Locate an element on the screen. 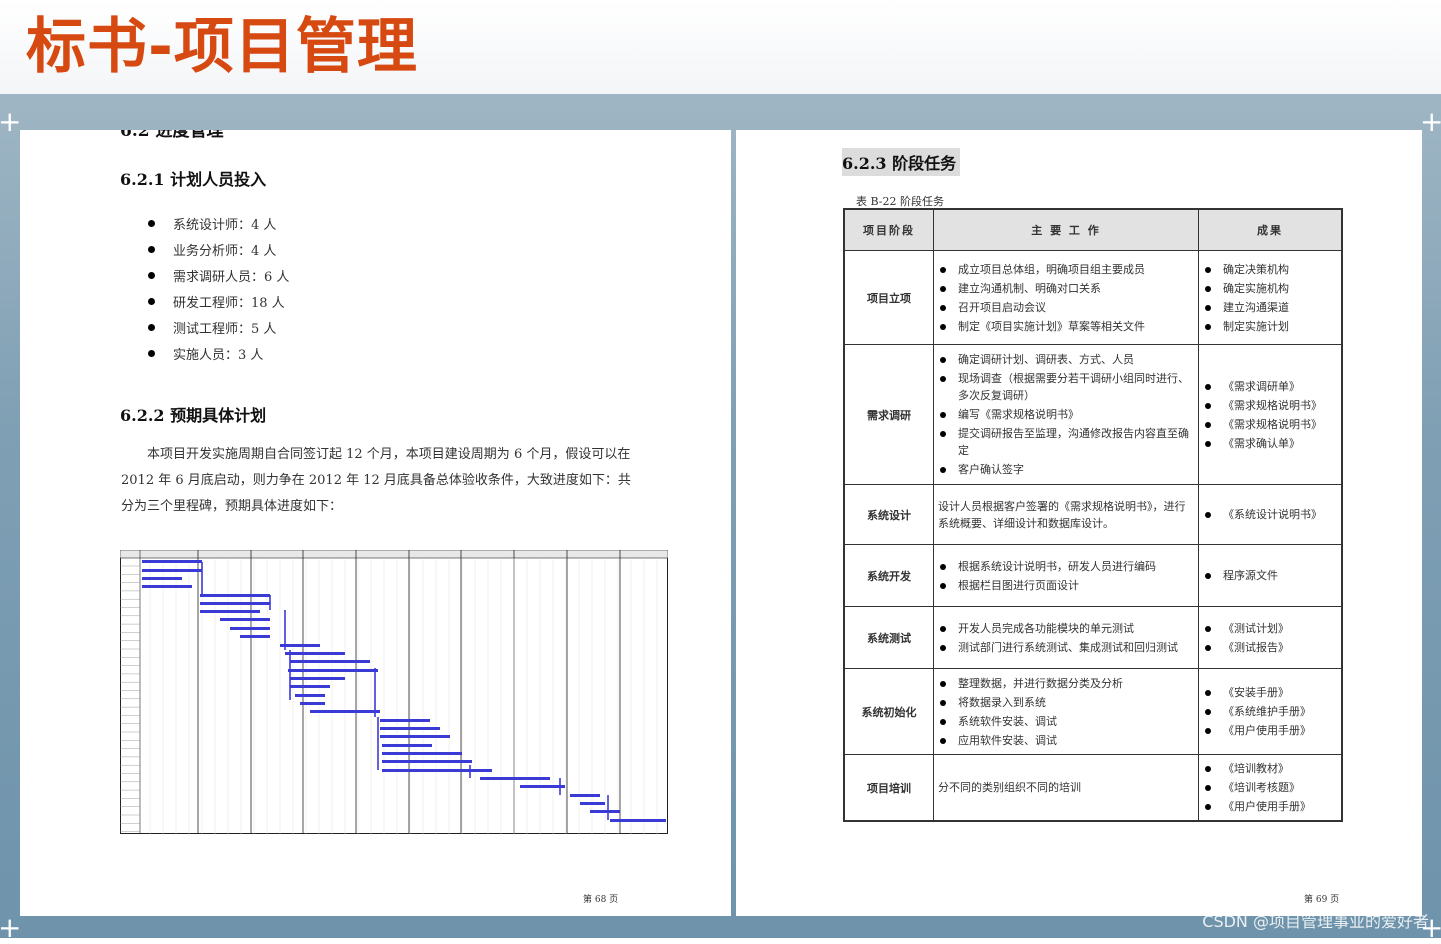  list-item-text: 编写《需求规格说明书》 is located at coordinates (1018, 414).